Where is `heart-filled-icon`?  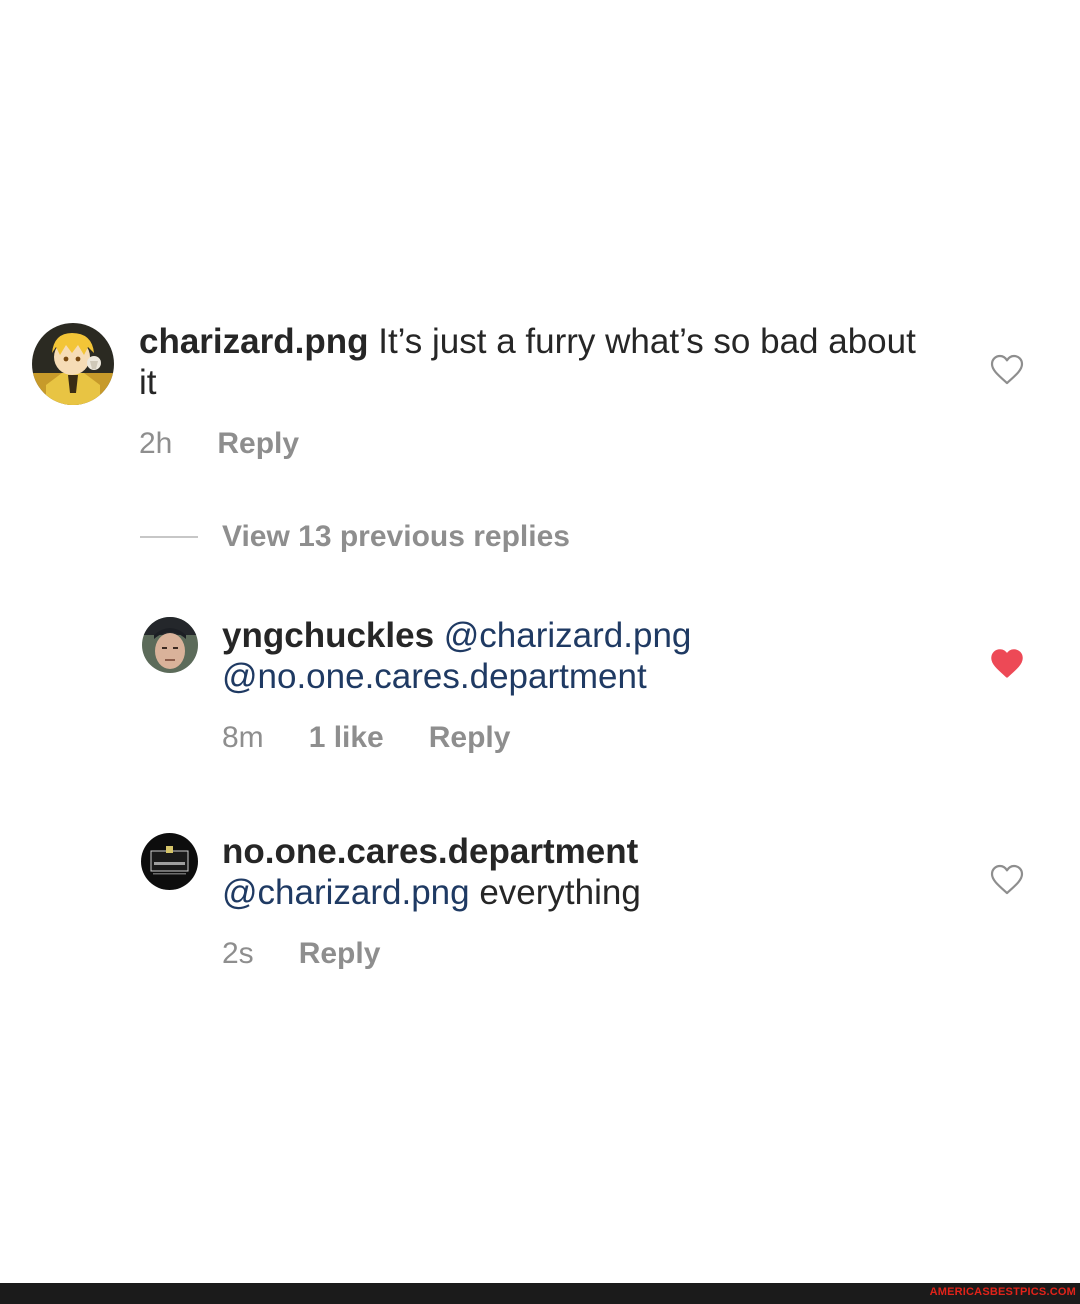 heart-filled-icon is located at coordinates (1007, 664).